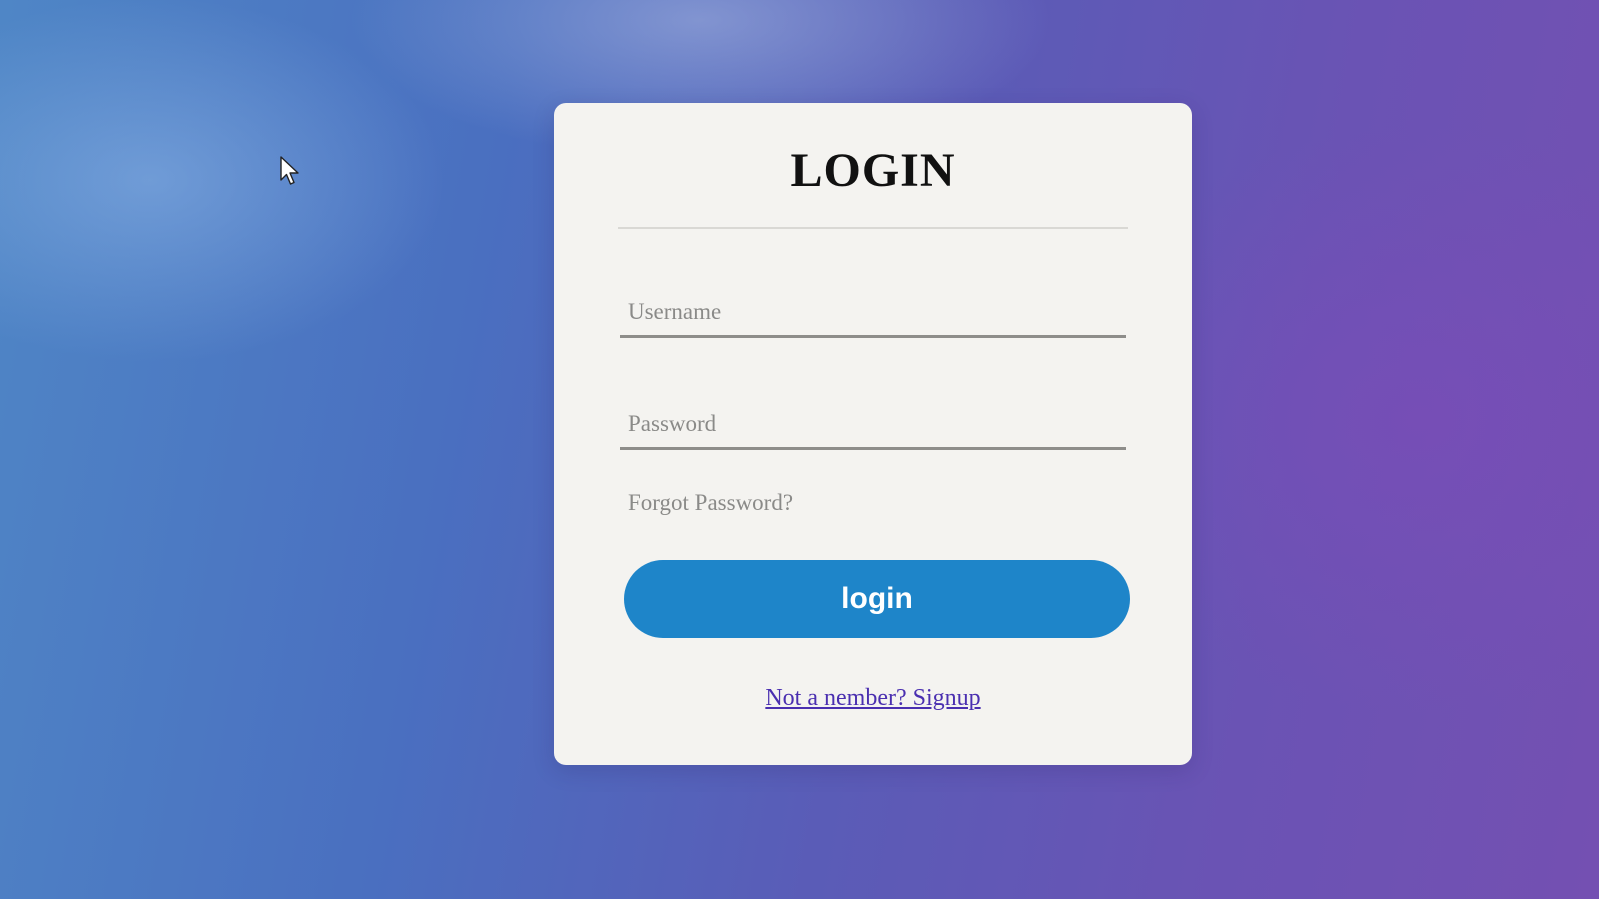  I want to click on page-title: LOGIN, so click(873, 170).